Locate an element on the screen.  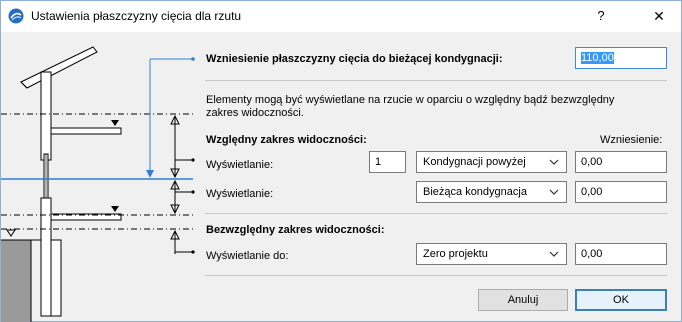
top-elevation-value: 0,00 is located at coordinates (592, 162).